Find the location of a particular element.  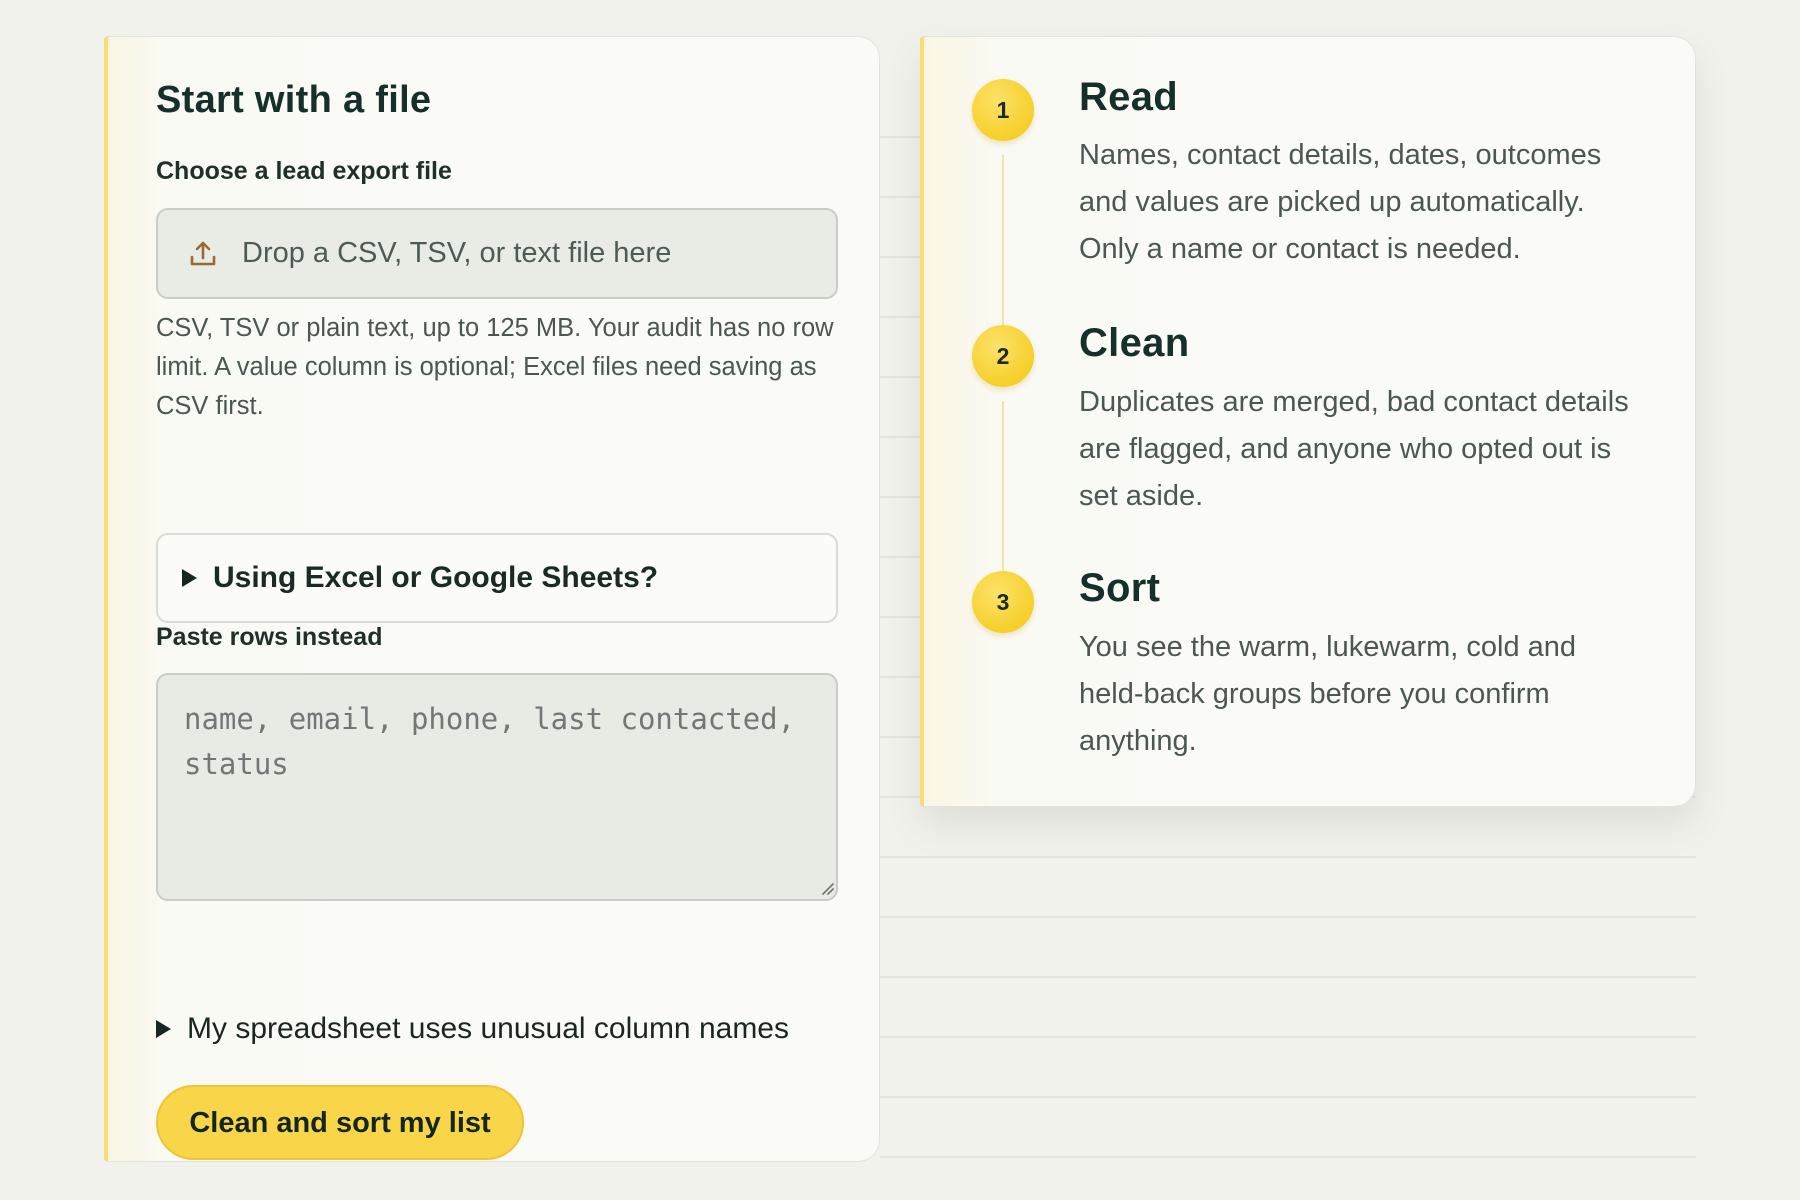

step-number-badge: 1 is located at coordinates (1003, 110).